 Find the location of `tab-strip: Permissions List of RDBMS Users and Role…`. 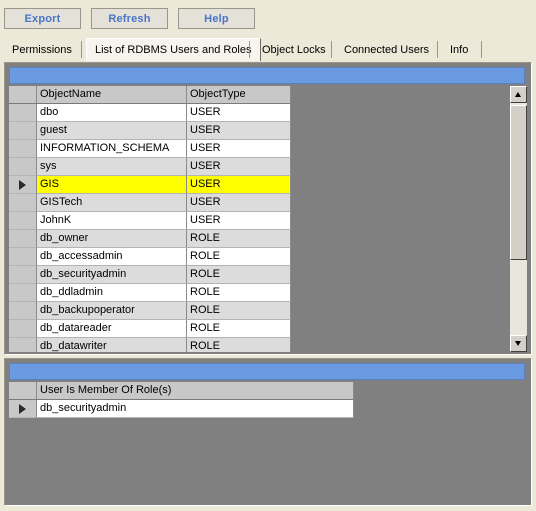

tab-strip: Permissions List of RDBMS Users and Role… is located at coordinates (268, 49).